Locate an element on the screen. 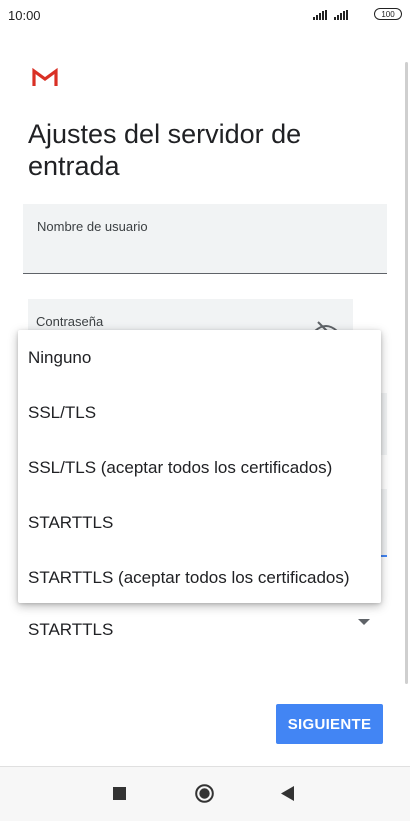  password-label: Contraseña is located at coordinates (70, 321).